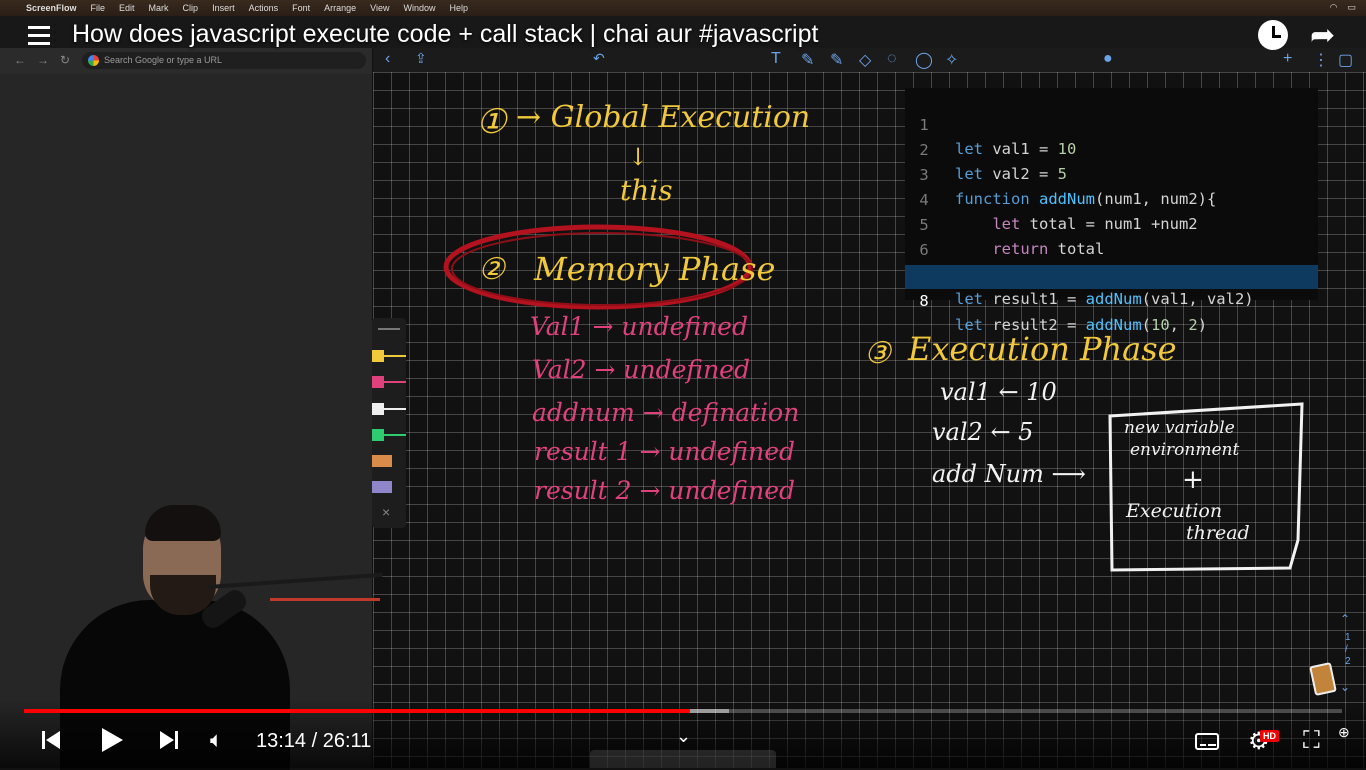  I want to click on microphone-icon: ●, so click(1108, 59).